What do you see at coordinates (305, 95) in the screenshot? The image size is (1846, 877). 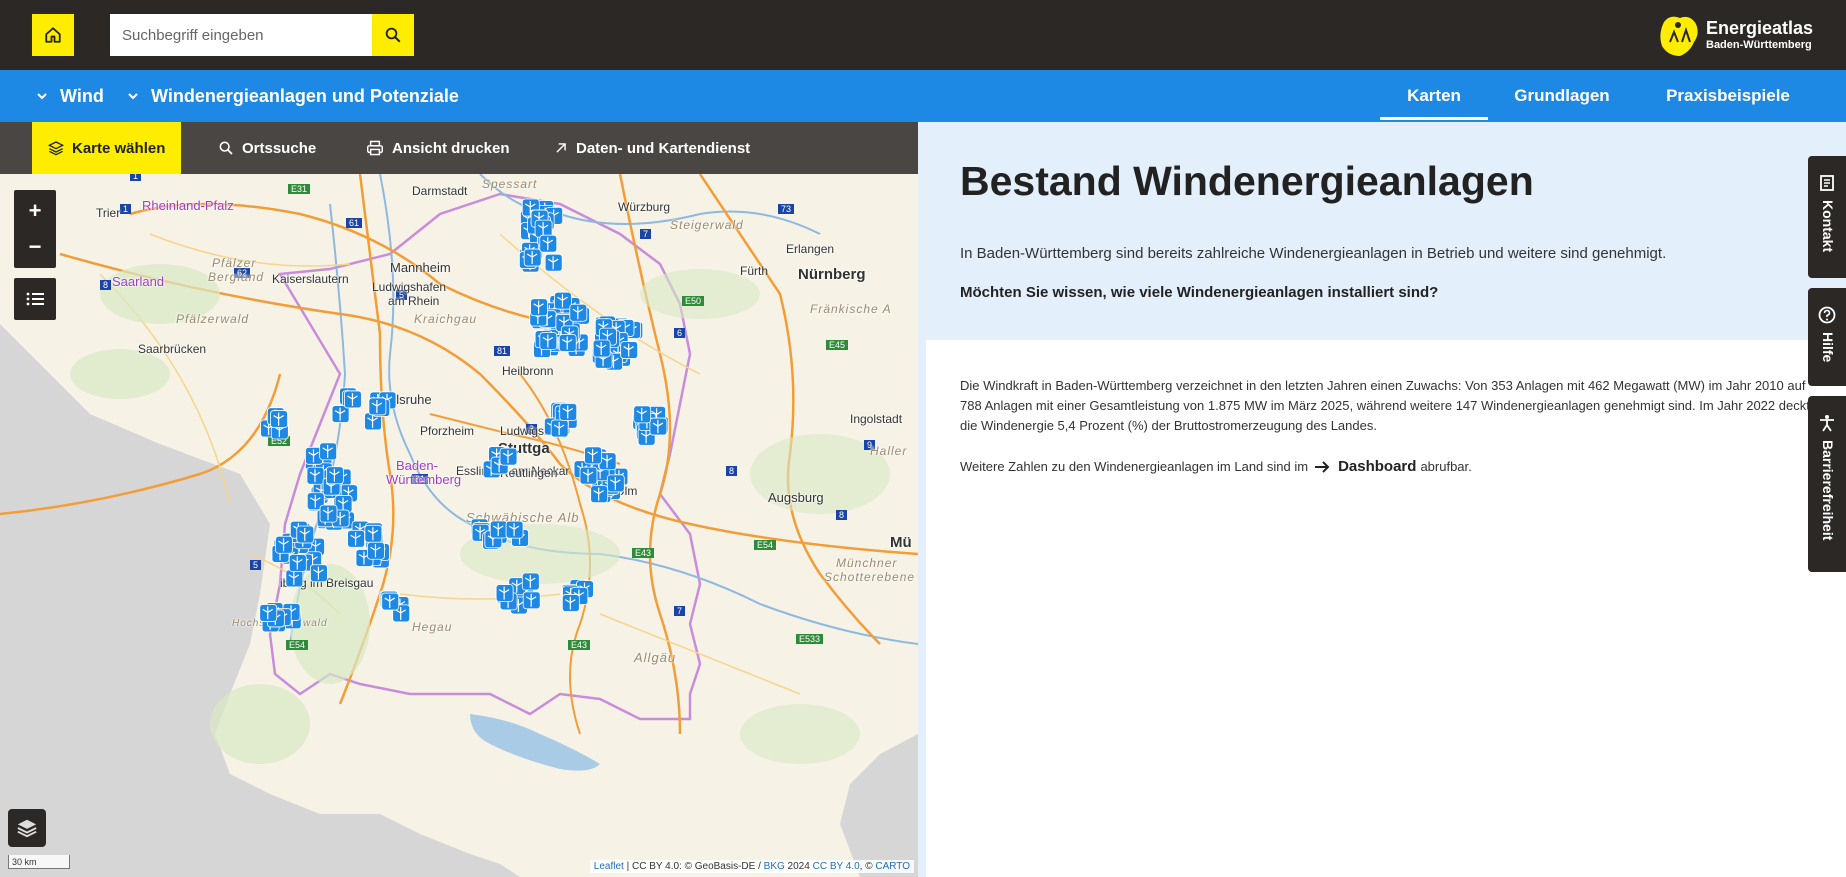 I see `breadcrumb-label: Windenergieanlagen und Potenziale` at bounding box center [305, 95].